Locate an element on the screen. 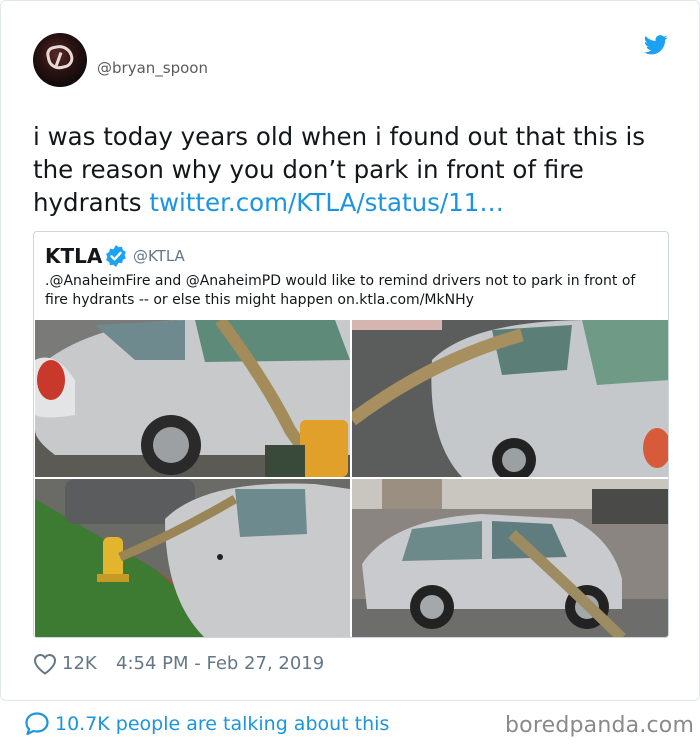 The height and width of the screenshot is (750, 700). heart-icon is located at coordinates (45, 664).